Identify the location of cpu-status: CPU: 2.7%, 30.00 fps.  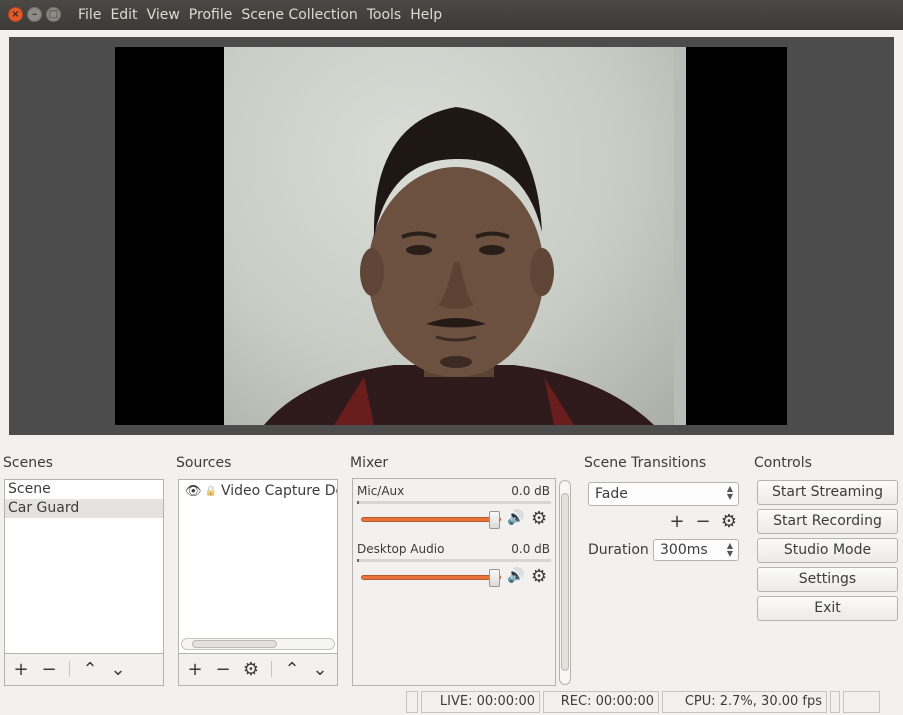
(744, 702).